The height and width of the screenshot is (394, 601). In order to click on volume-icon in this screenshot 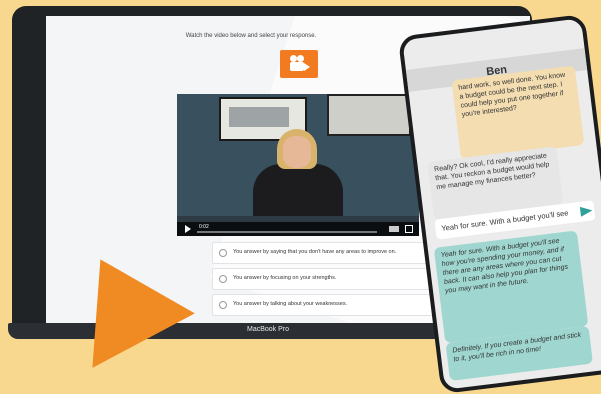, I will do `click(394, 229)`.